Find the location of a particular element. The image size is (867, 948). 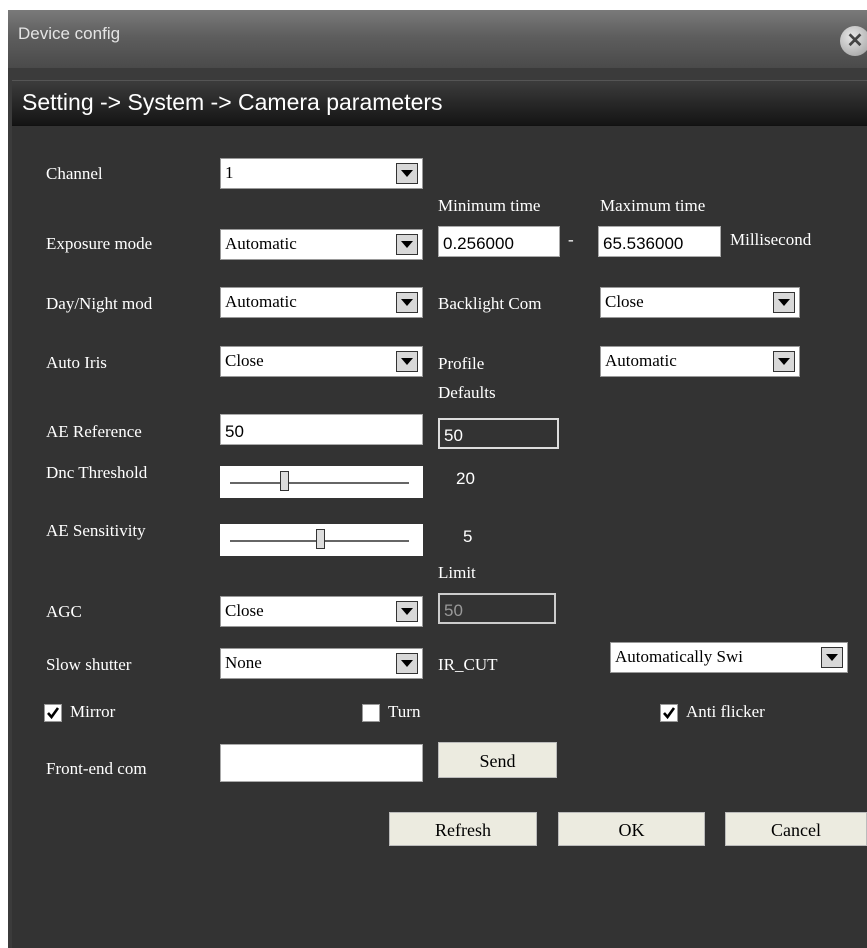

profile-label: Profile is located at coordinates (461, 363).